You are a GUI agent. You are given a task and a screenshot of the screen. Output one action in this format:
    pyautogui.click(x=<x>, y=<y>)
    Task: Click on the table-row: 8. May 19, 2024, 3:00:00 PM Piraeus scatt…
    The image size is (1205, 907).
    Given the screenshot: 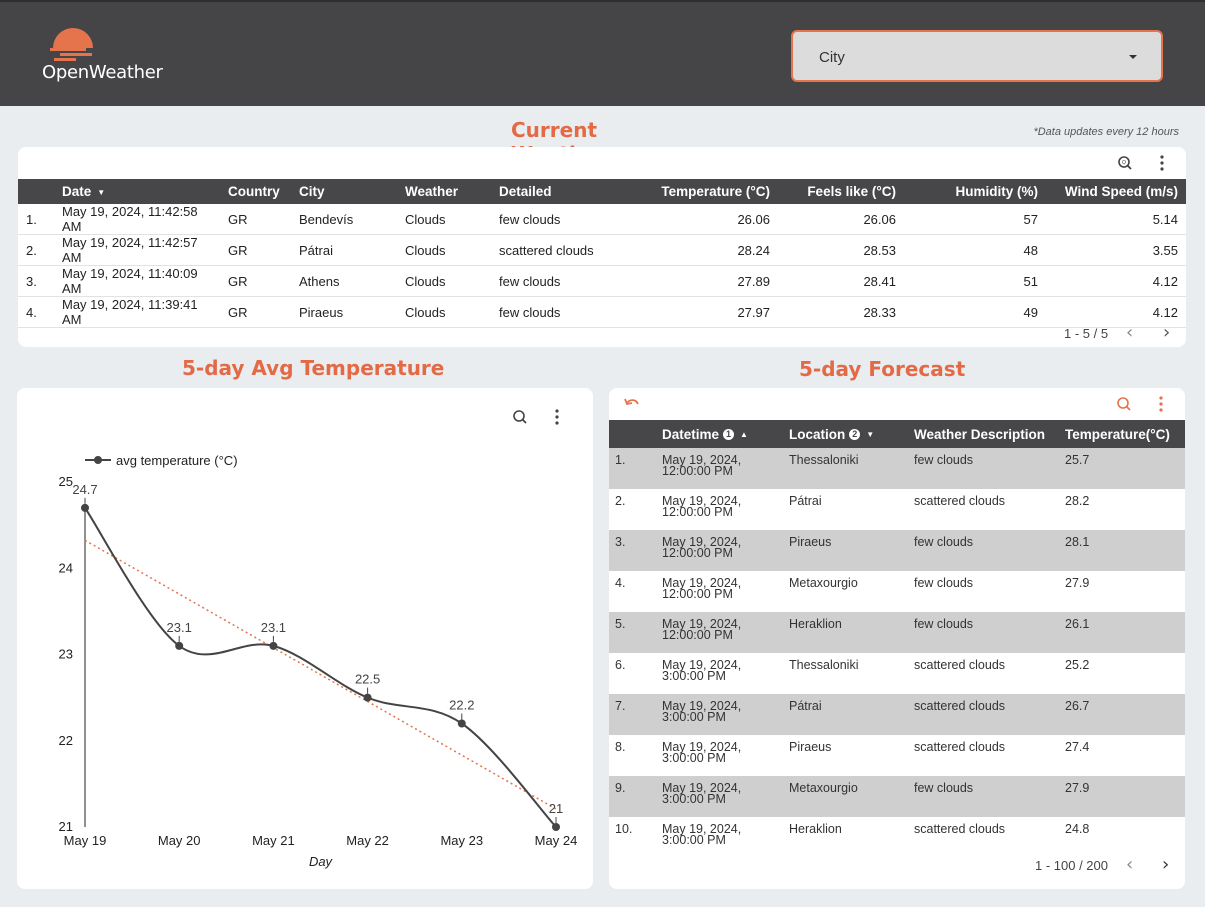 What is the action you would take?
    pyautogui.click(x=897, y=755)
    